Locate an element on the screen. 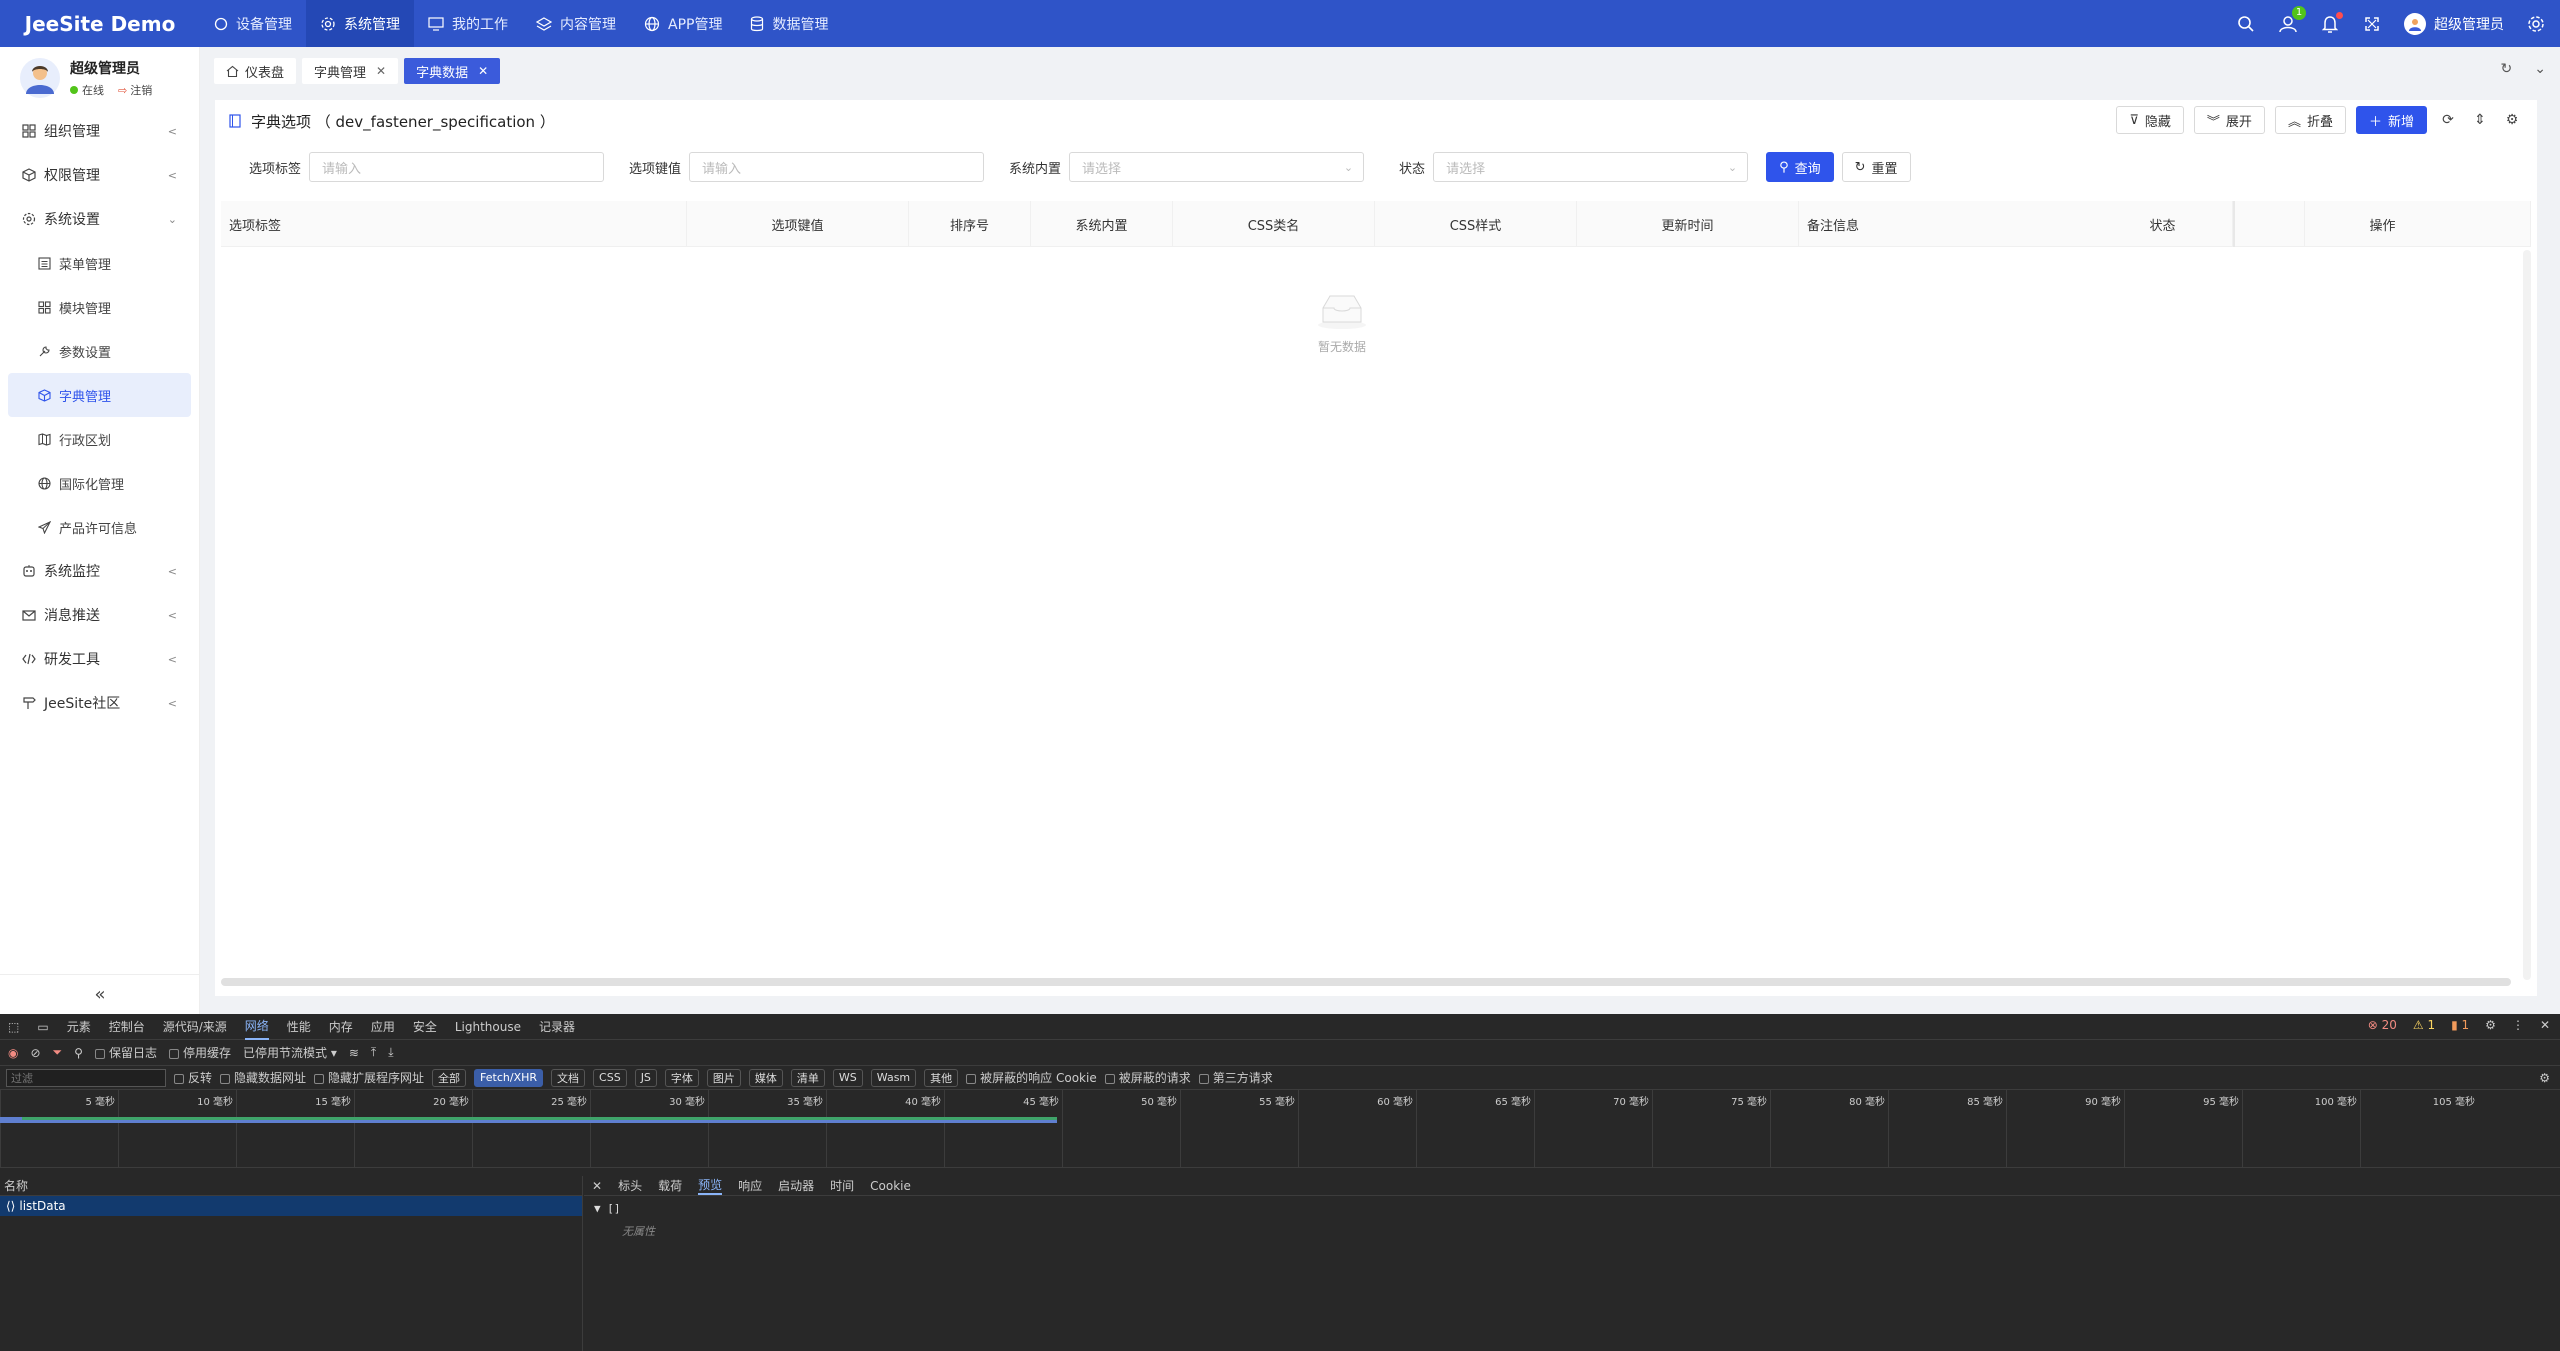  topnav-device: 设备管理 is located at coordinates (253, 23).